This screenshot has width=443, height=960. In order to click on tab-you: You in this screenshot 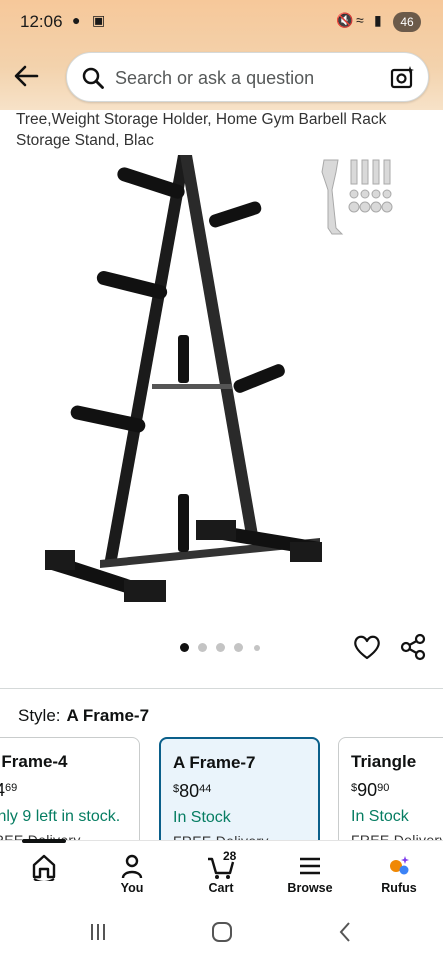, I will do `click(132, 873)`.